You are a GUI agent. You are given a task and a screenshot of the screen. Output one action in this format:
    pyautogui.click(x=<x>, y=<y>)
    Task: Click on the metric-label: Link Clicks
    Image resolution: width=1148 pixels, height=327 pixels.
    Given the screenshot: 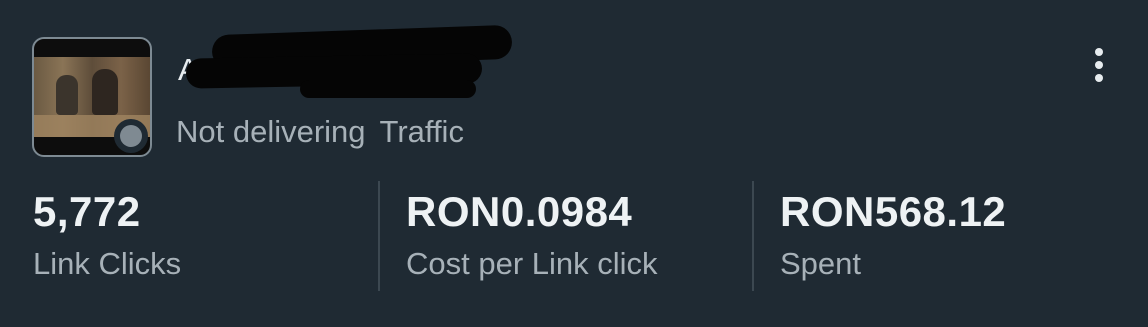 What is the action you would take?
    pyautogui.click(x=107, y=263)
    